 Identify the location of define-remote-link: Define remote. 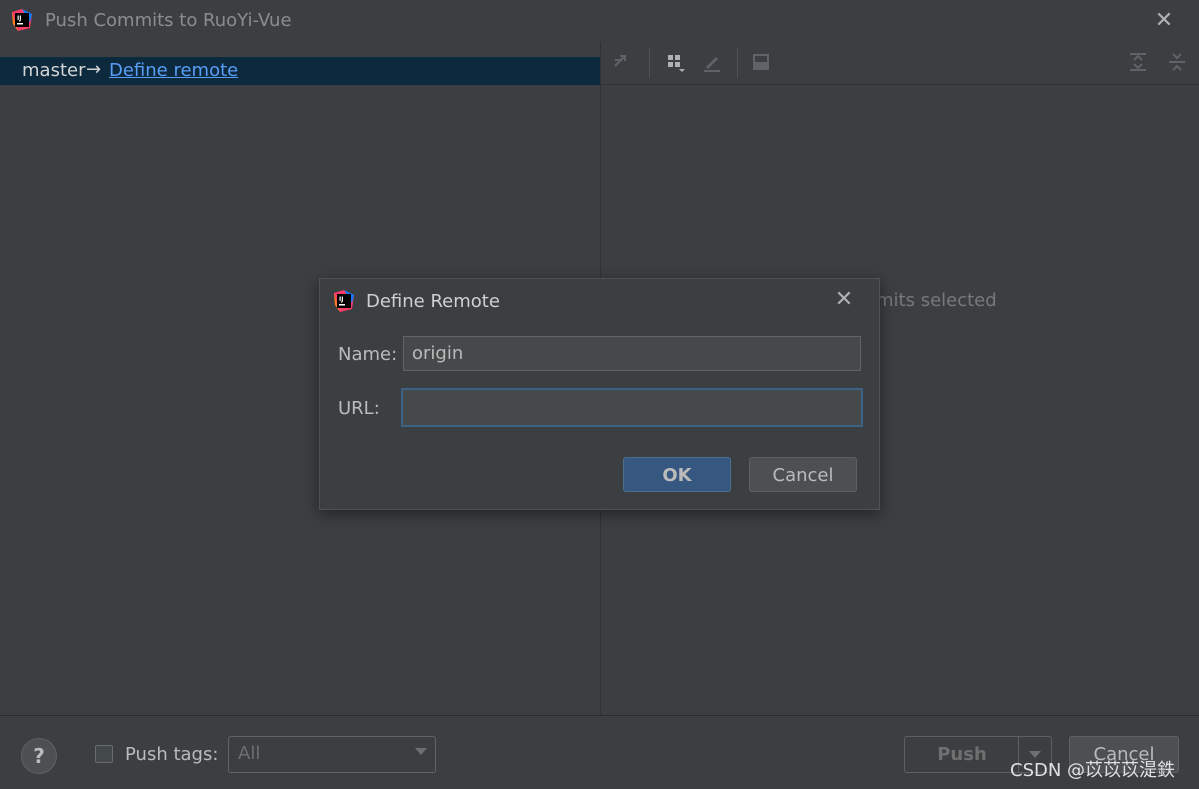
(173, 70).